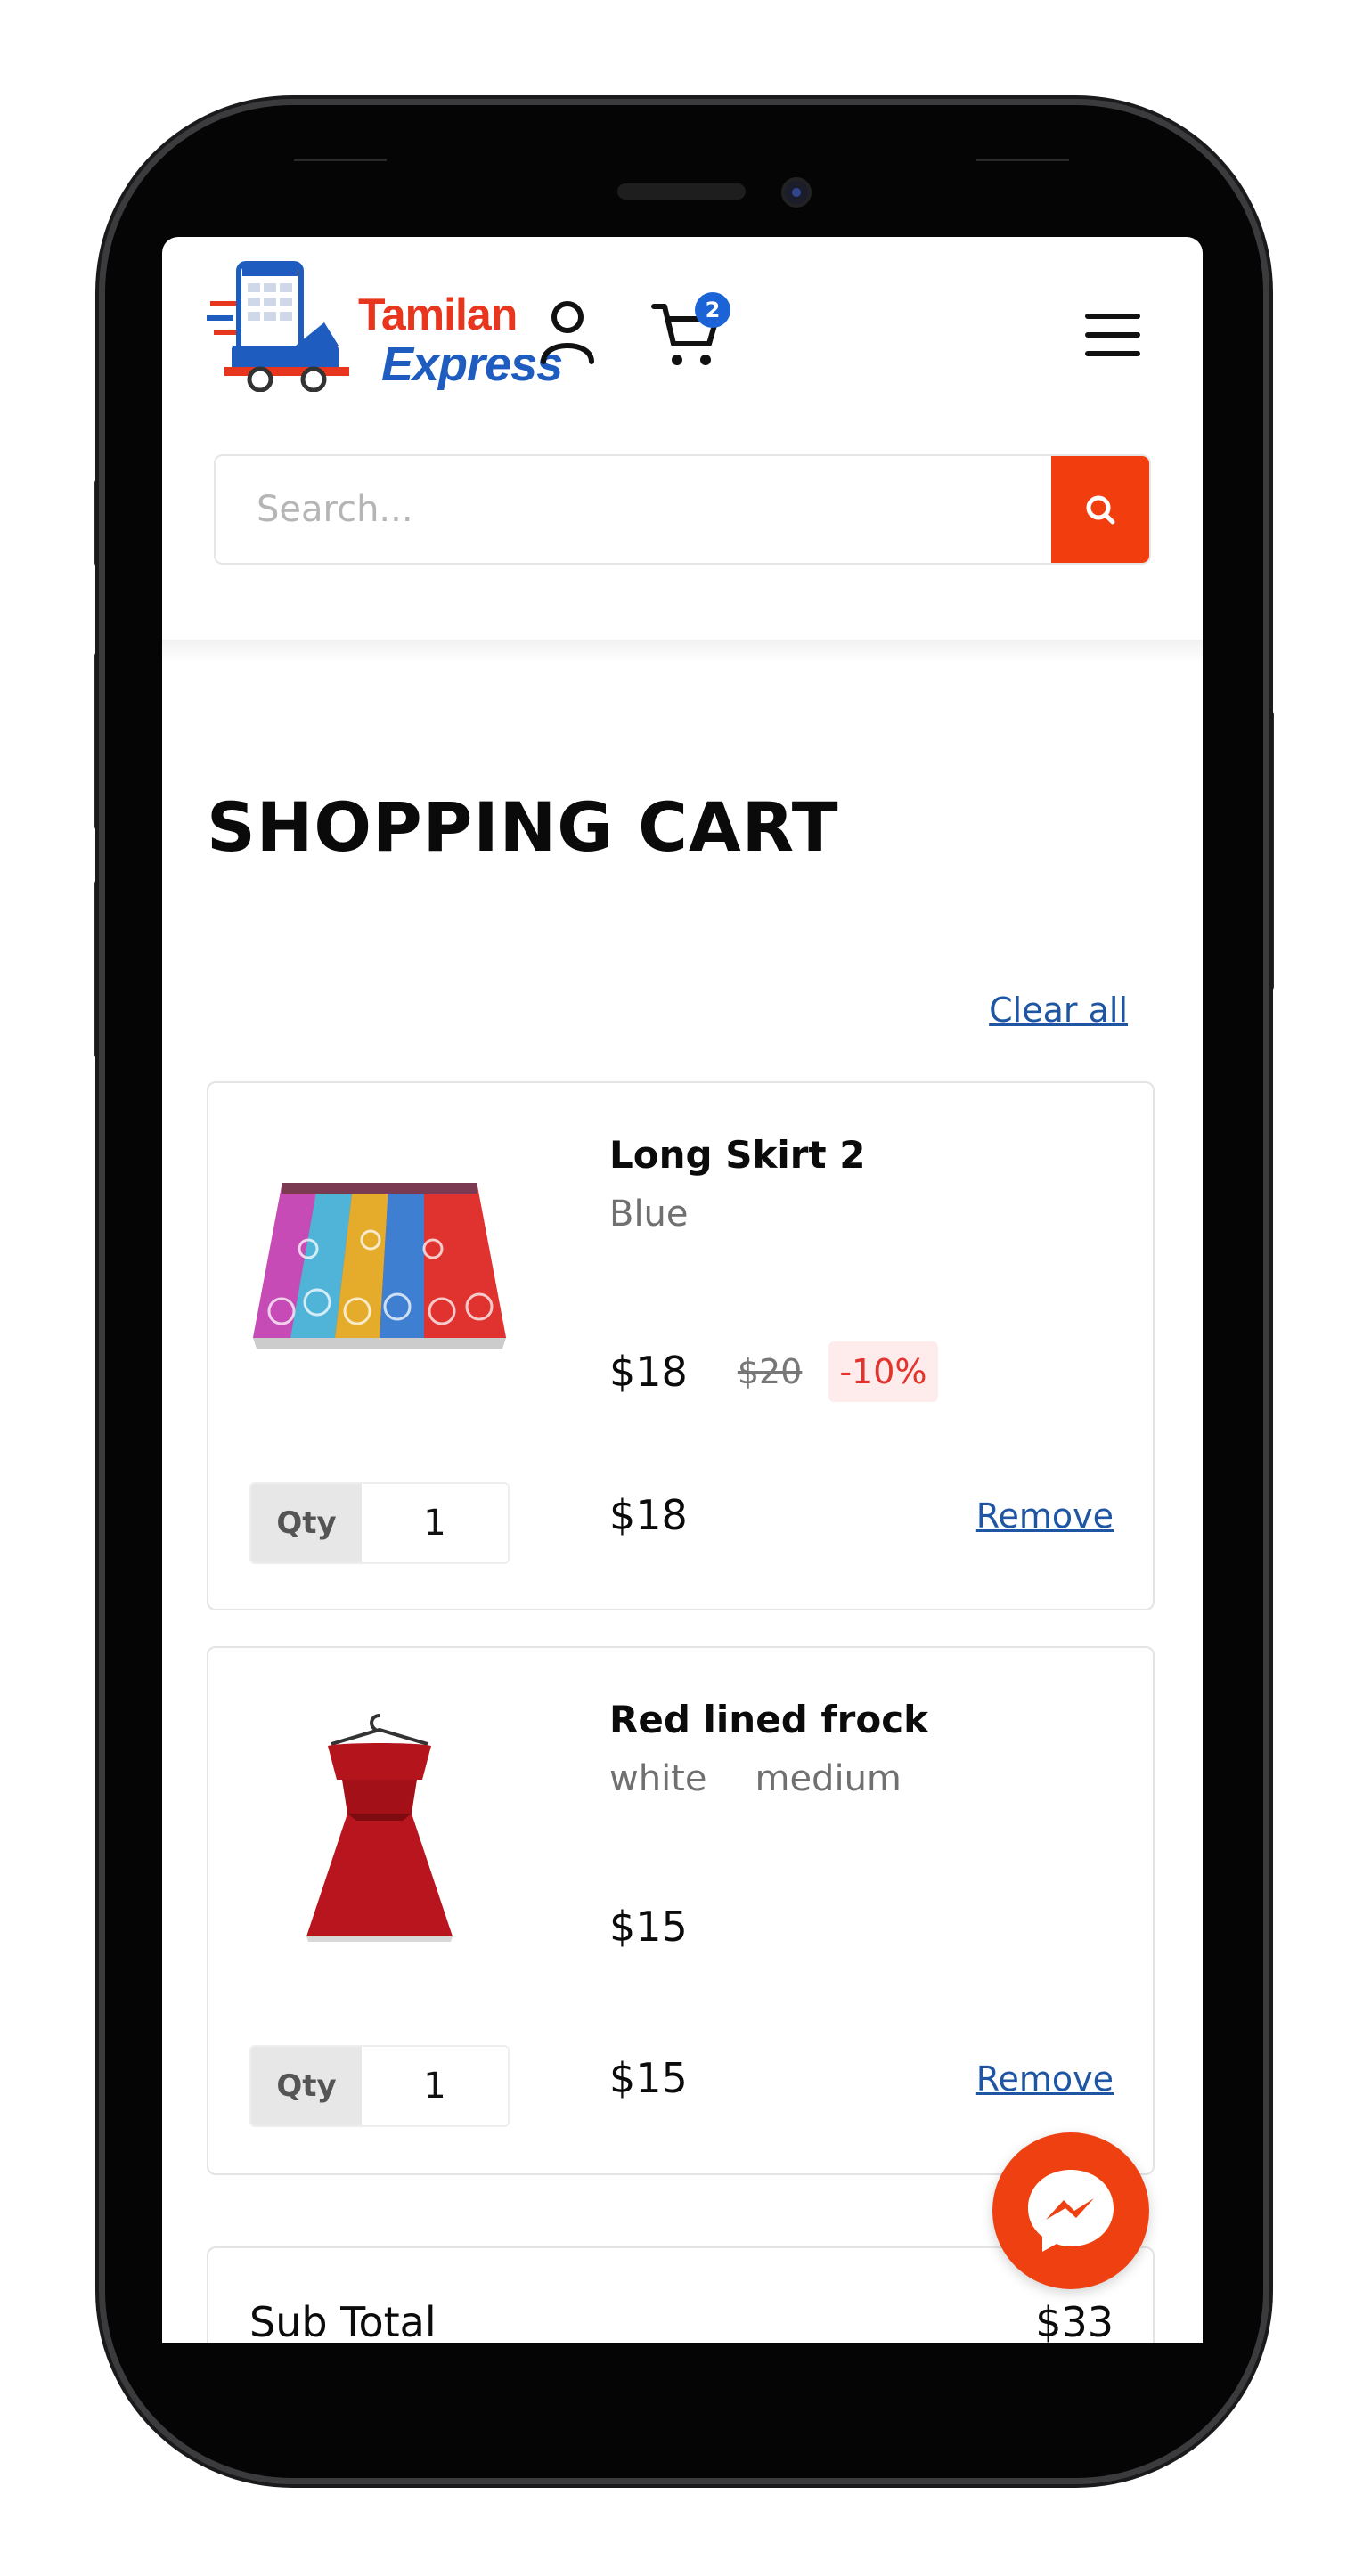 Image resolution: width=1363 pixels, height=2576 pixels. I want to click on logo-text-express: Express, so click(472, 365).